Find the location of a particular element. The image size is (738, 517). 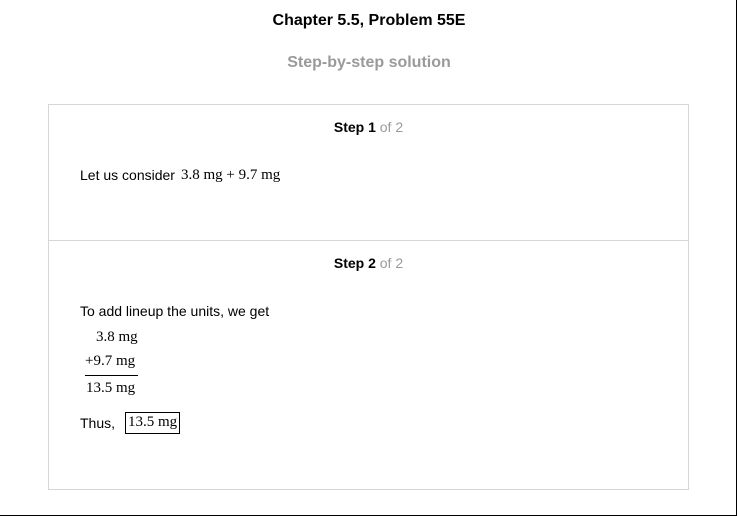

addend-2: +9.7 mg is located at coordinates (110, 361).